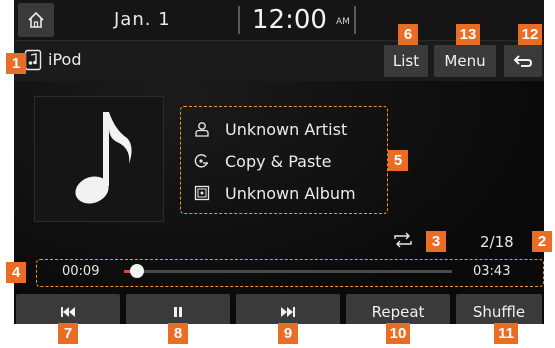 This screenshot has height=348, width=555. I want to click on callout-4: 4, so click(16, 272).